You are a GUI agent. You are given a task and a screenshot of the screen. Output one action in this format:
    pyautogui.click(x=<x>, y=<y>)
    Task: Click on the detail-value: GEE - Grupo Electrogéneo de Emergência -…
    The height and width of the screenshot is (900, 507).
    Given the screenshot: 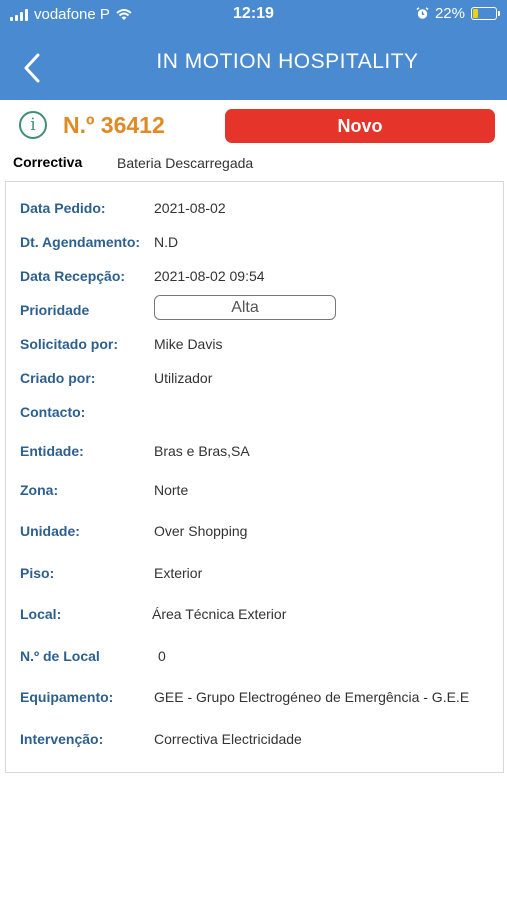 What is the action you would take?
    pyautogui.click(x=312, y=697)
    